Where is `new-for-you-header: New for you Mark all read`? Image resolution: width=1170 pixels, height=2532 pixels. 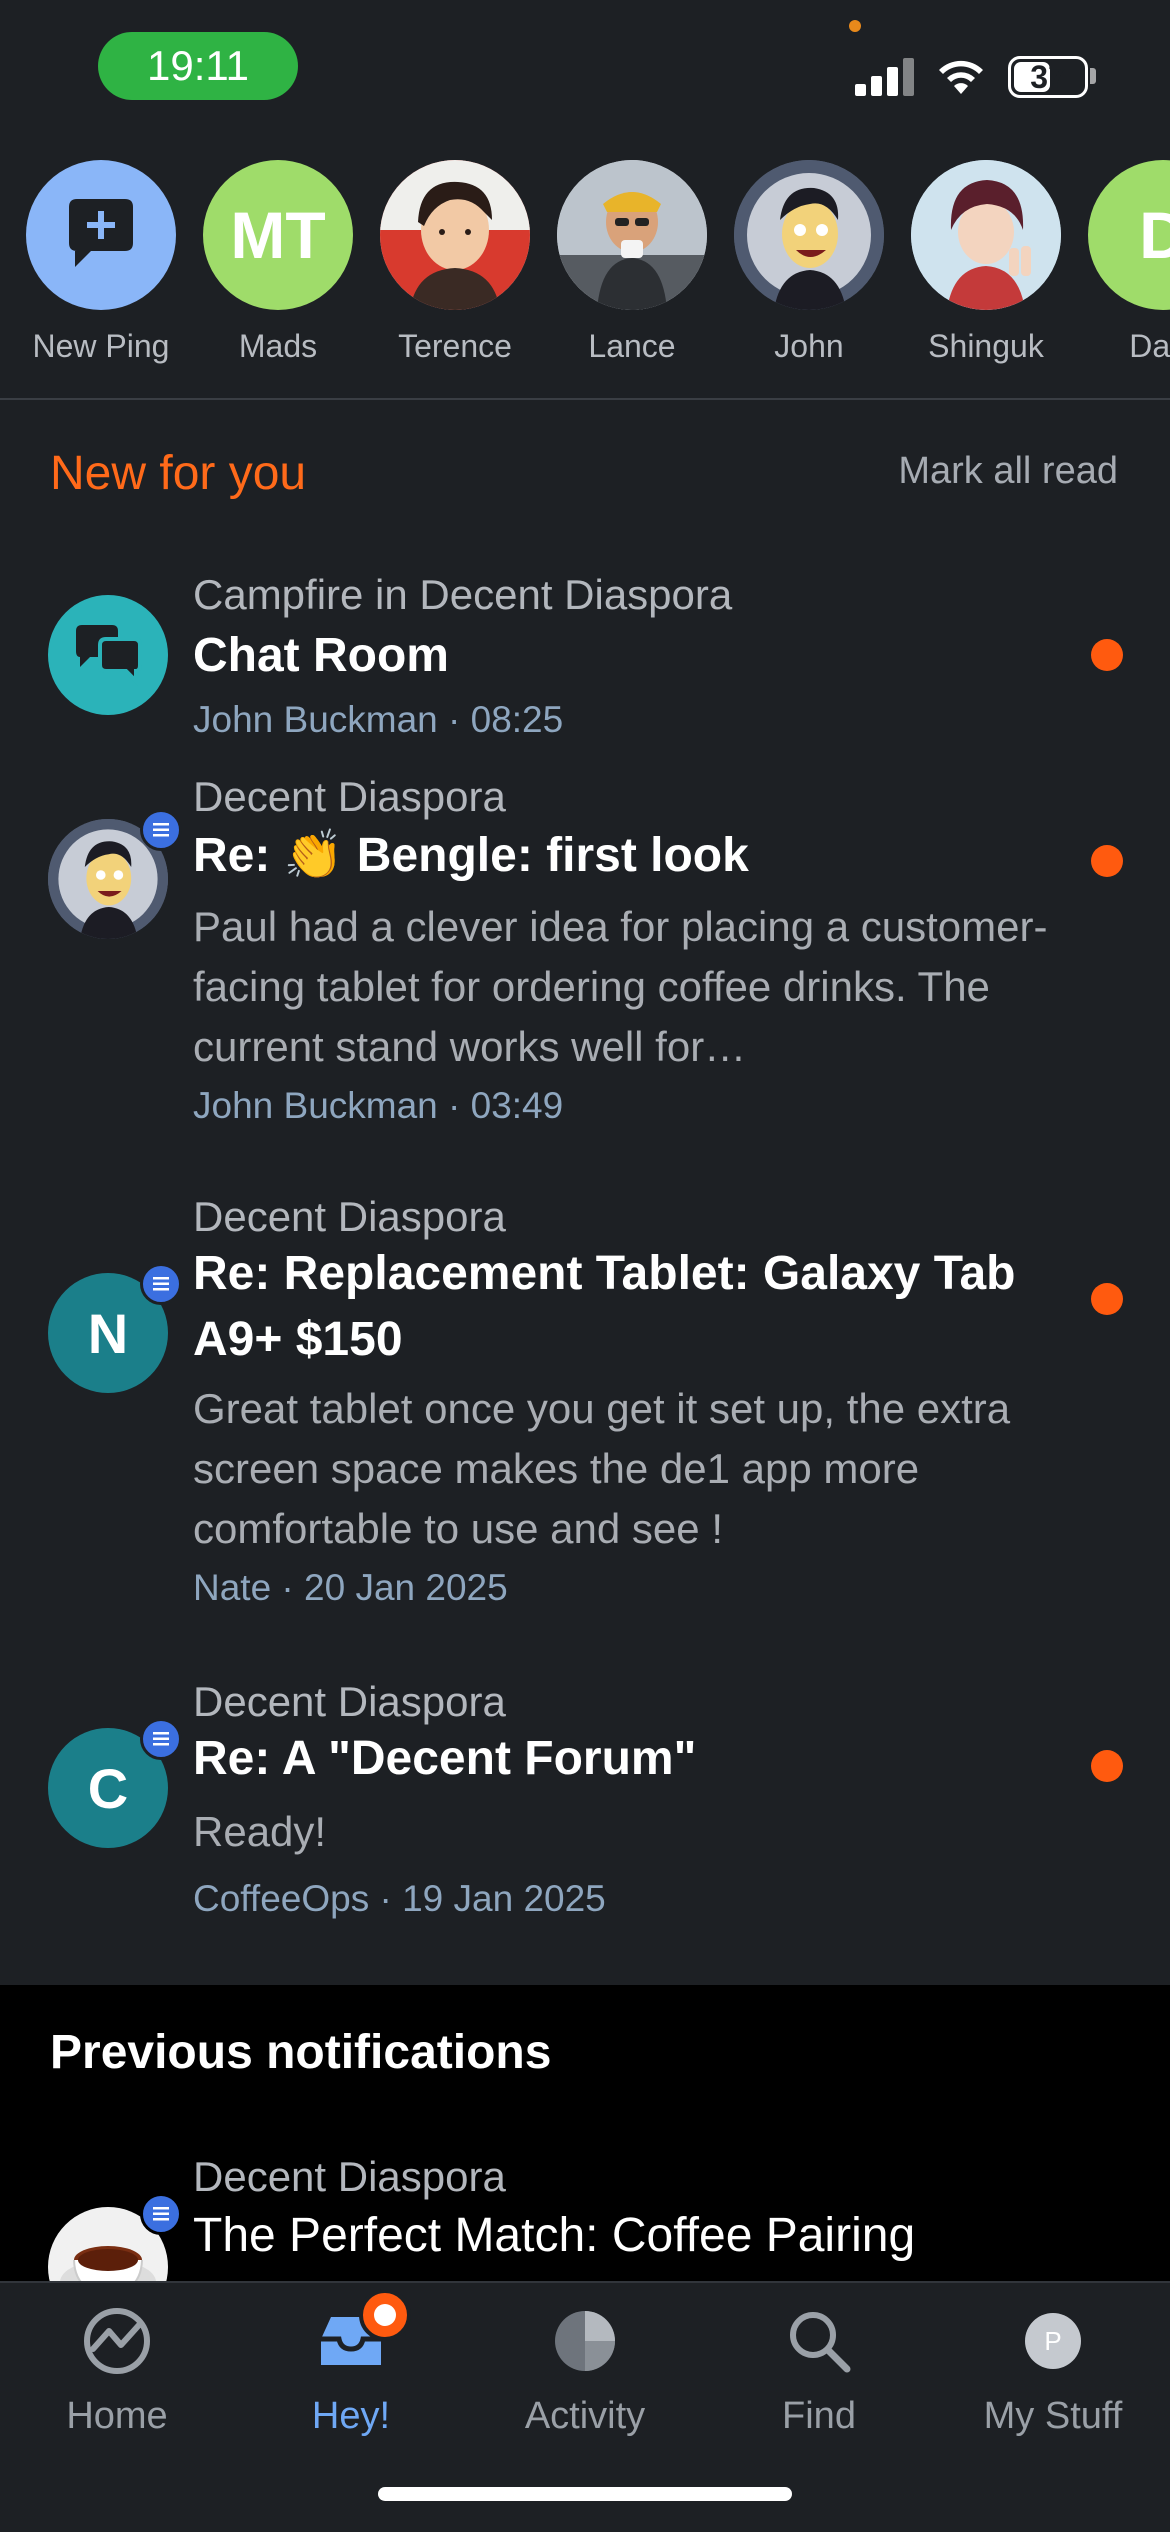 new-for-you-header: New for you Mark all read is located at coordinates (585, 472).